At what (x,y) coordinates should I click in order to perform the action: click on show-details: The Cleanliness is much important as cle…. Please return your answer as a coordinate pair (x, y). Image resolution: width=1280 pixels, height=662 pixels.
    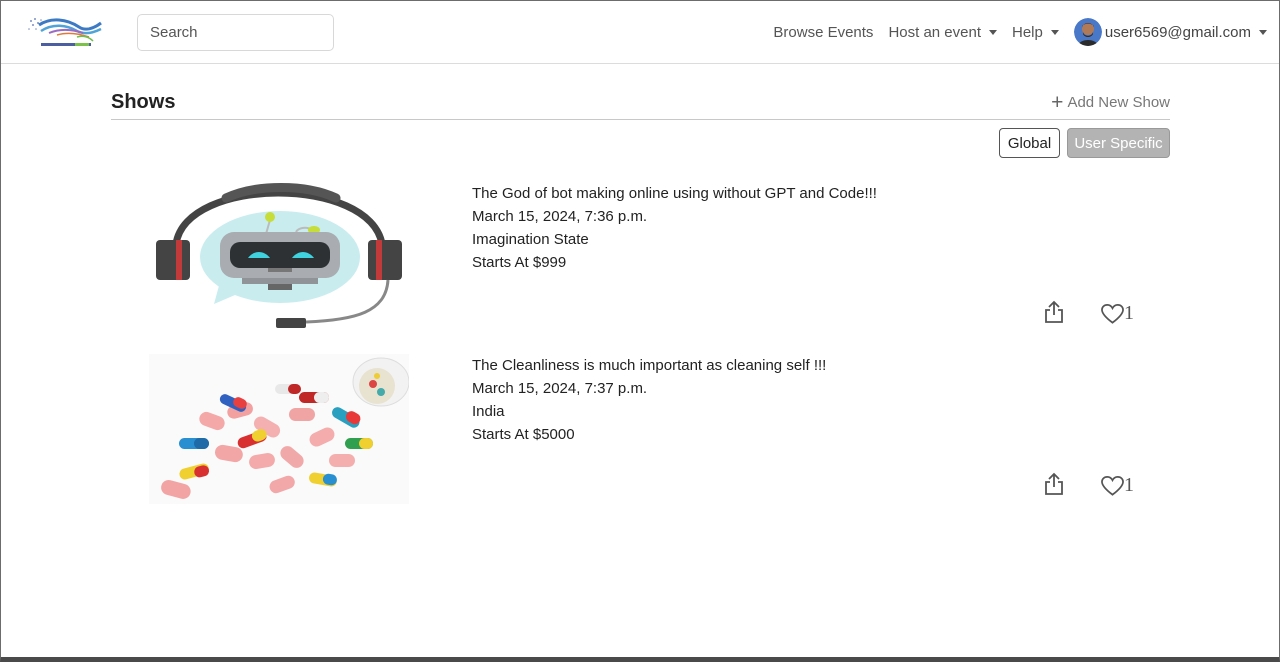
    Looking at the image, I should click on (649, 400).